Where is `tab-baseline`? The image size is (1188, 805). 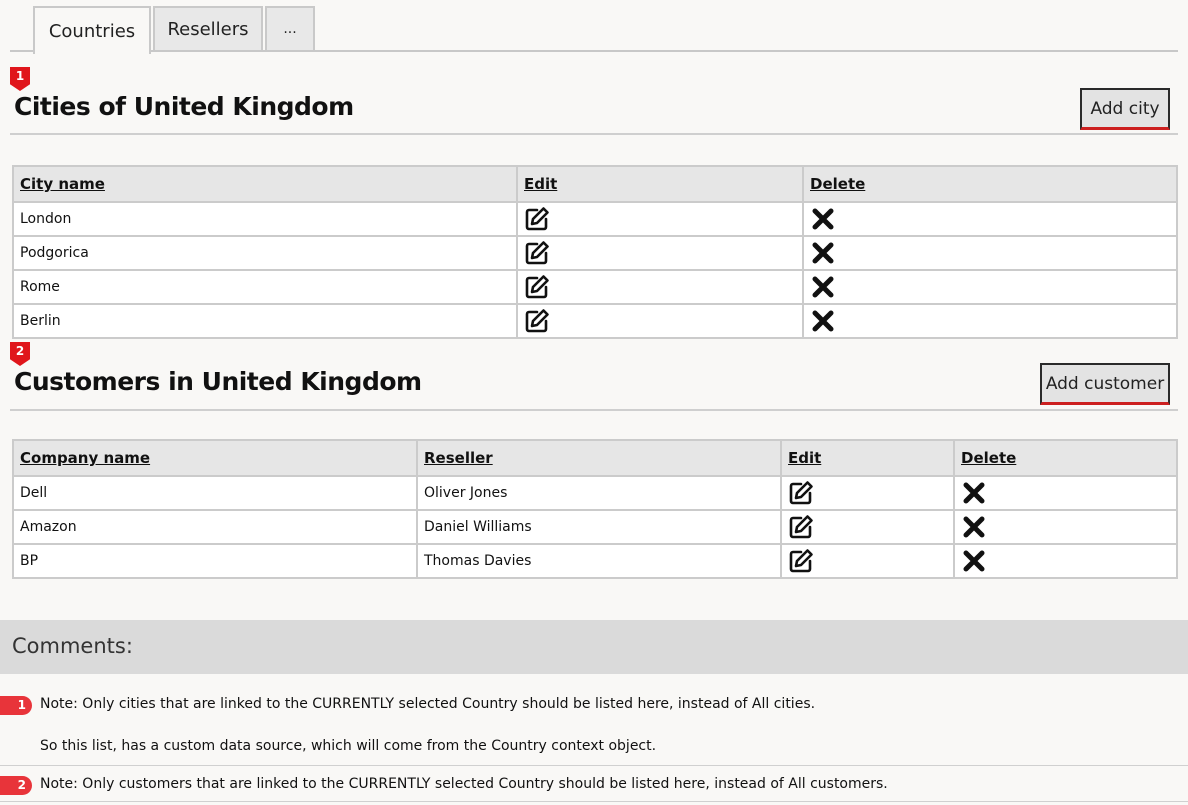
tab-baseline is located at coordinates (594, 51).